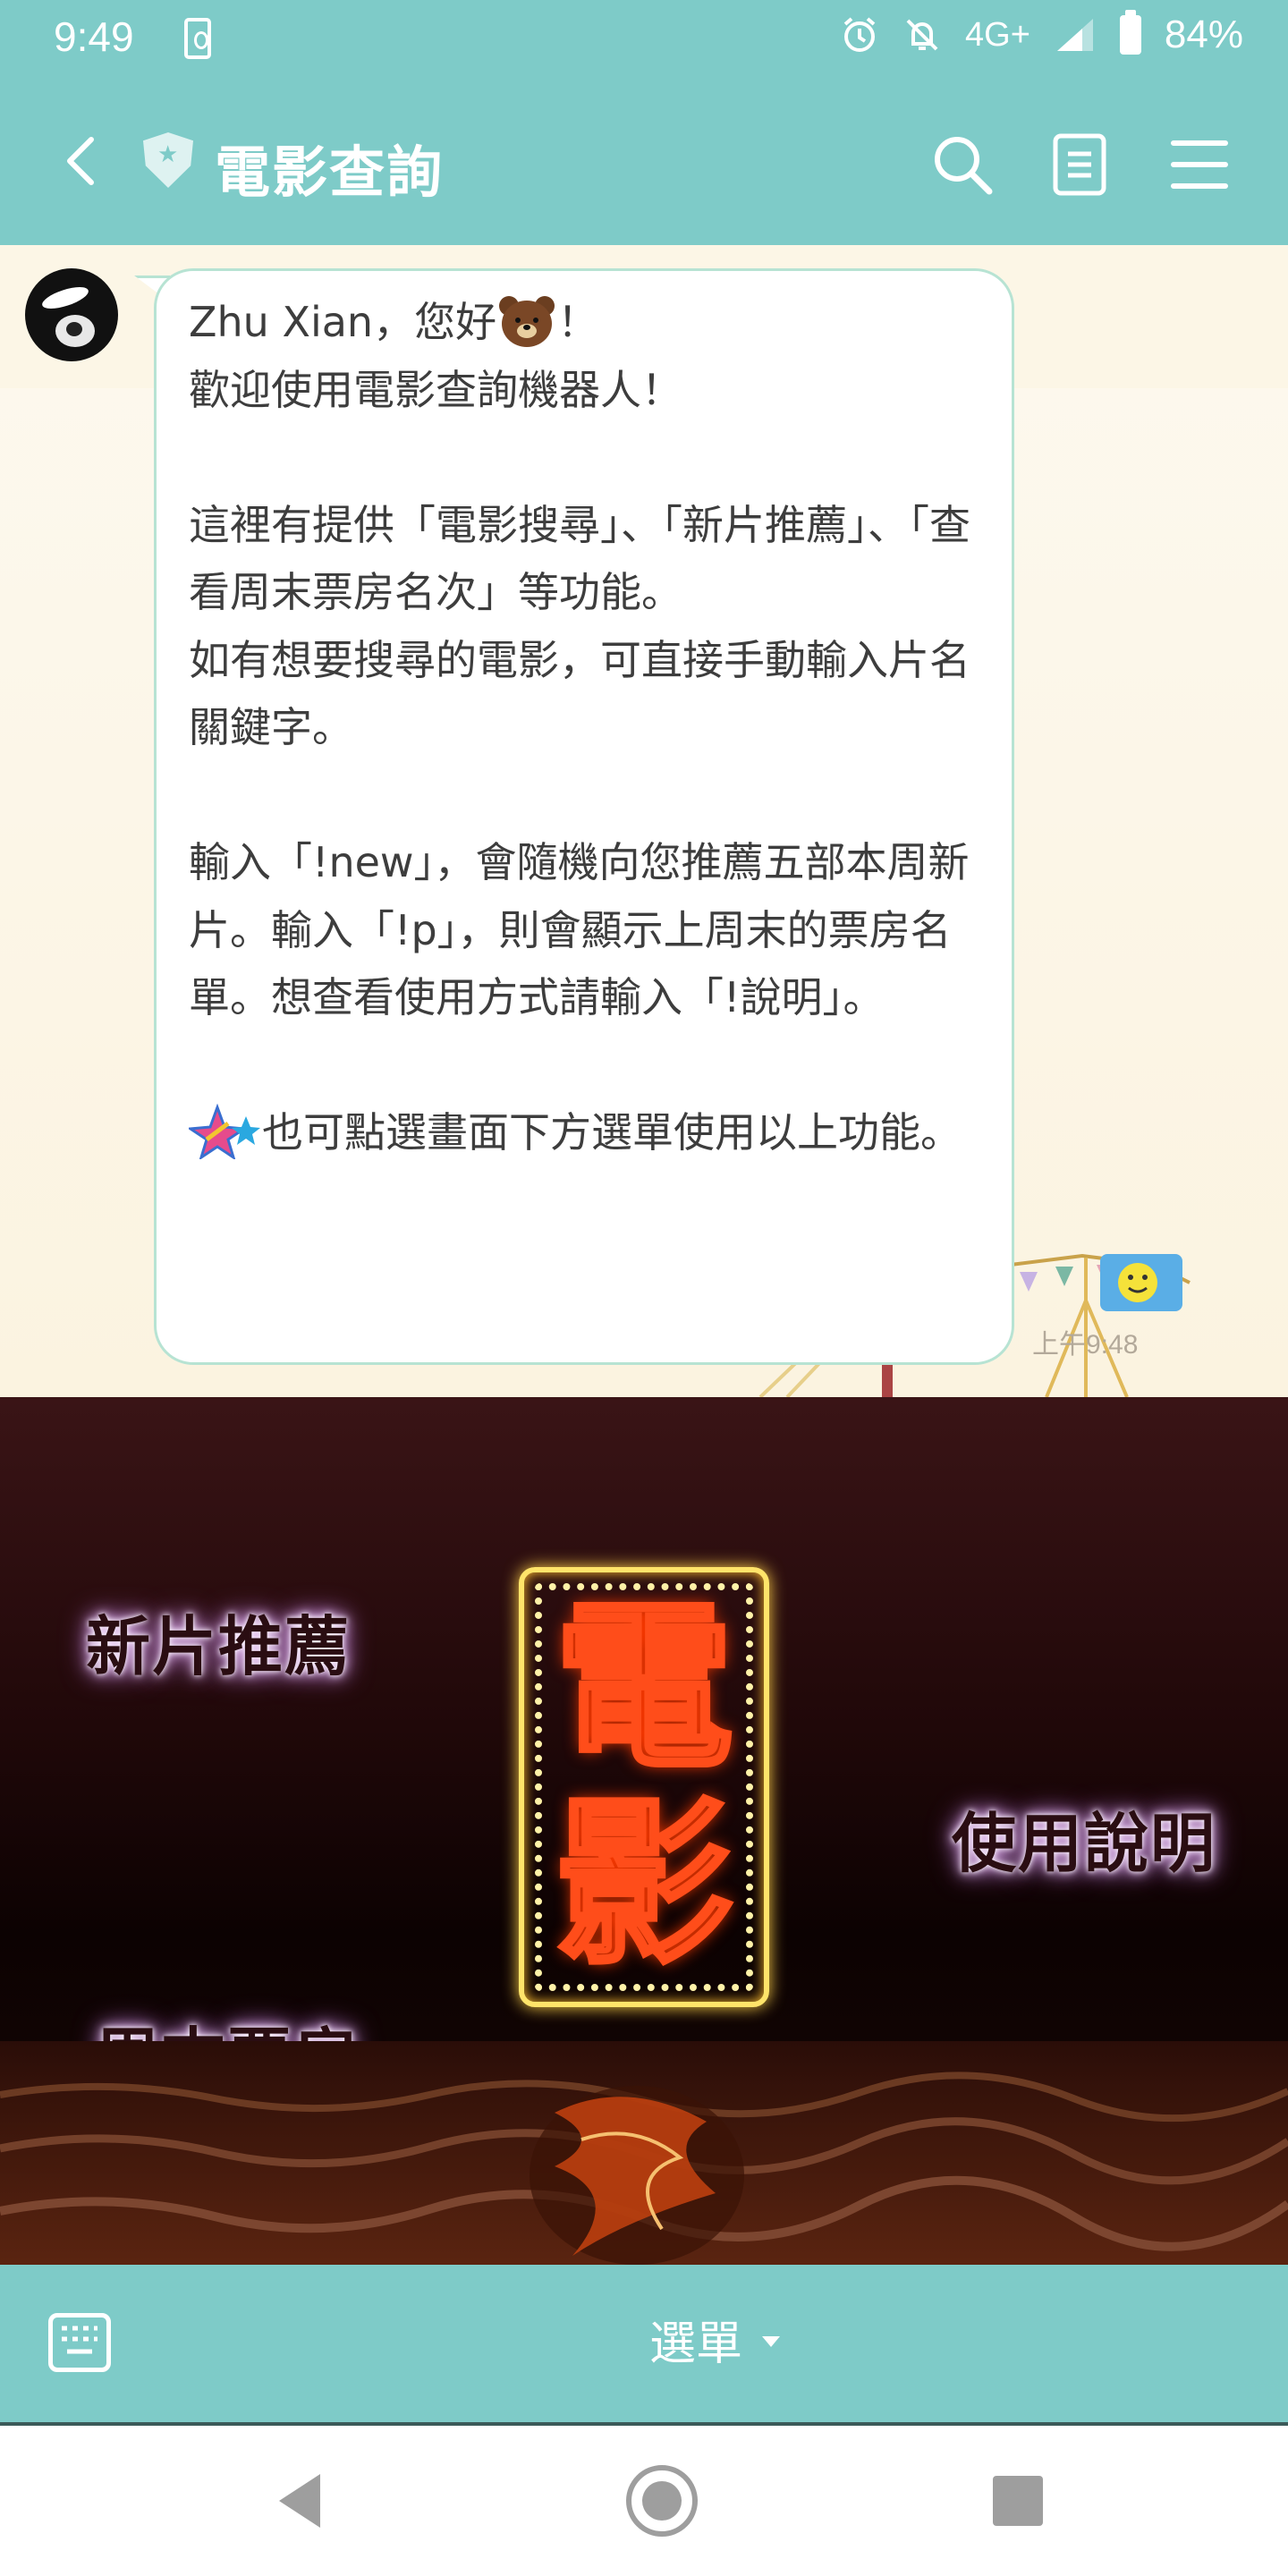 This screenshot has width=1288, height=2576. I want to click on message-welcome: 歡迎使用電影查詢機器人！, so click(435, 389).